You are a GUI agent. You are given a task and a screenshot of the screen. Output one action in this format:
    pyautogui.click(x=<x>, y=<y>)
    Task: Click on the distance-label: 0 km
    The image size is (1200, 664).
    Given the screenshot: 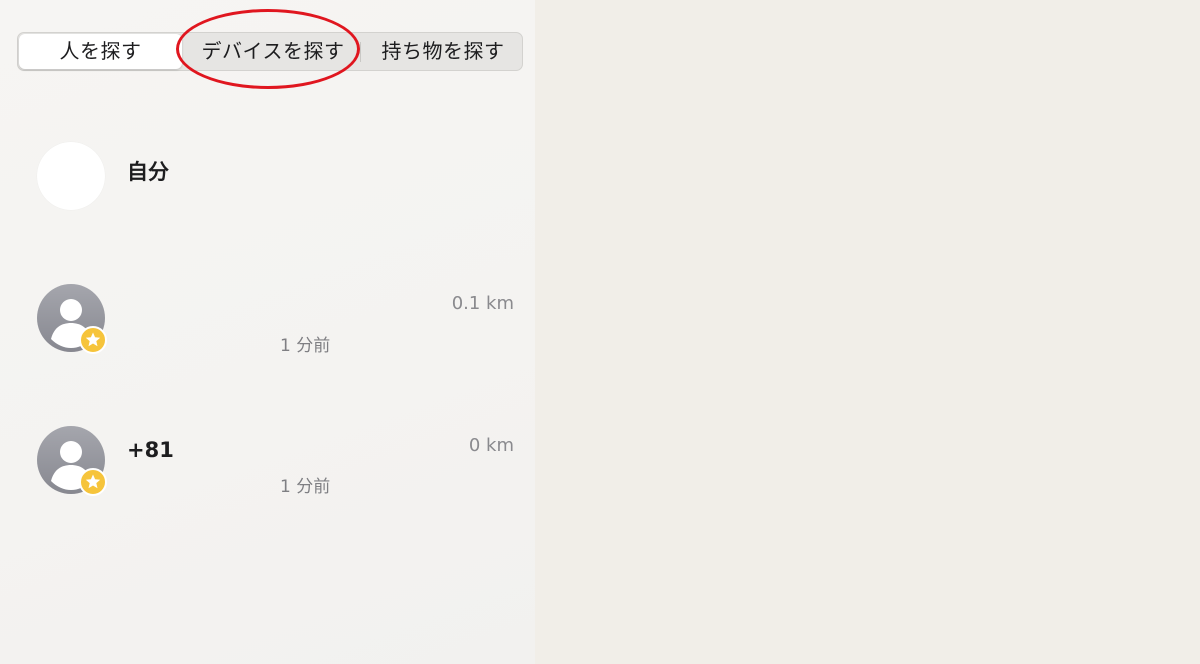 What is the action you would take?
    pyautogui.click(x=491, y=445)
    